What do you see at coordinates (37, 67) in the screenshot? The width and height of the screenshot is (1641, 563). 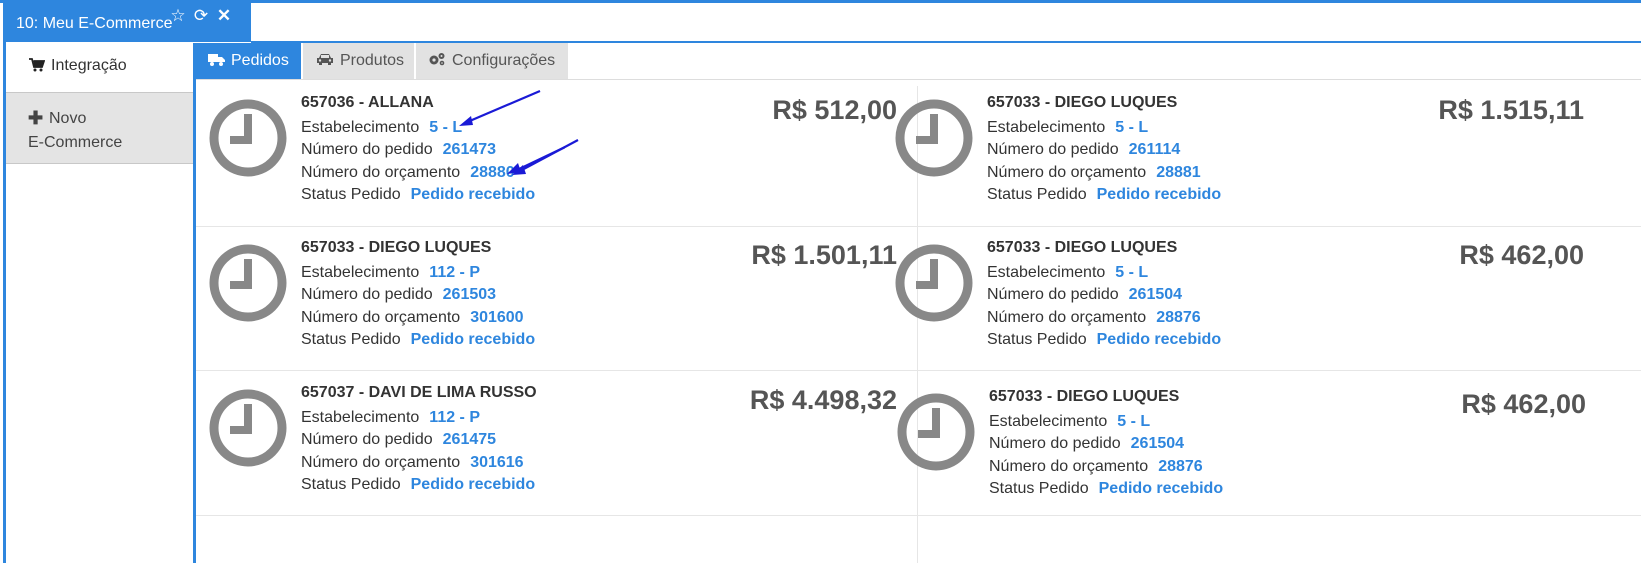 I see `cart-icon` at bounding box center [37, 67].